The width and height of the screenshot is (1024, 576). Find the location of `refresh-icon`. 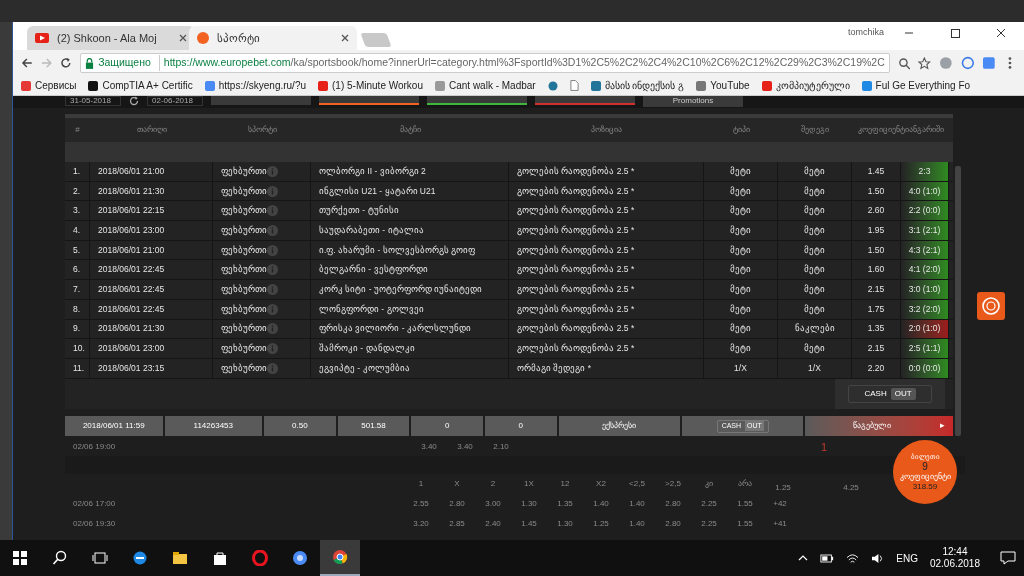

refresh-icon is located at coordinates (134, 101).